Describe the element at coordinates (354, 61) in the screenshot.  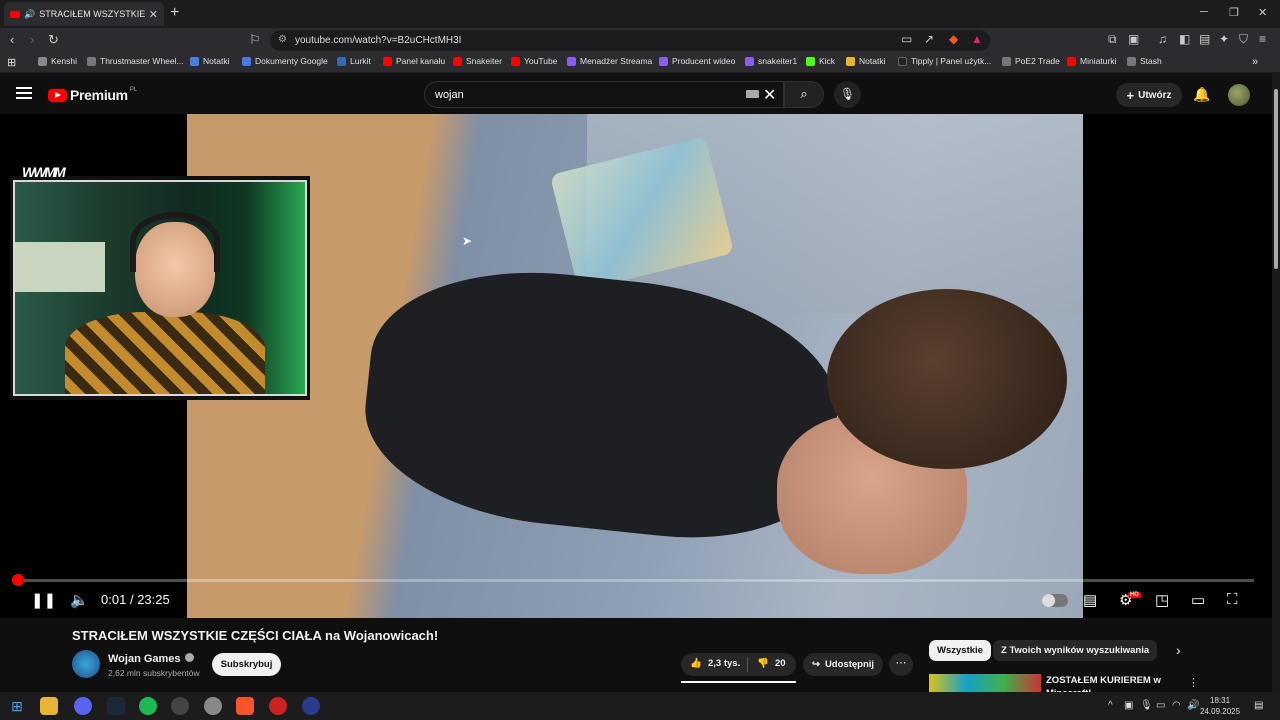
I see `bookmark-item: Lurkit` at that location.